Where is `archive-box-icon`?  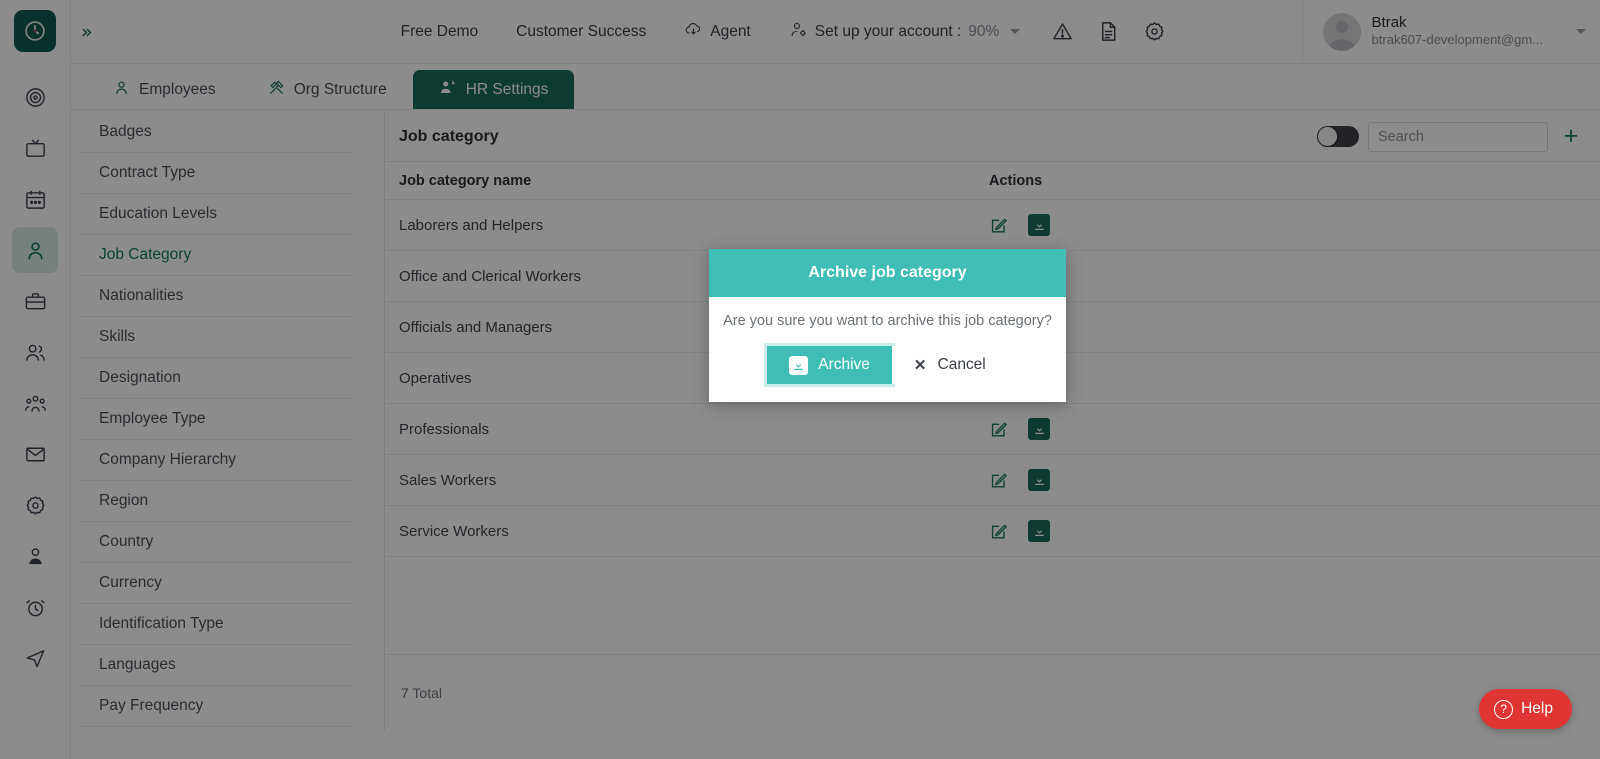
archive-box-icon is located at coordinates (799, 365).